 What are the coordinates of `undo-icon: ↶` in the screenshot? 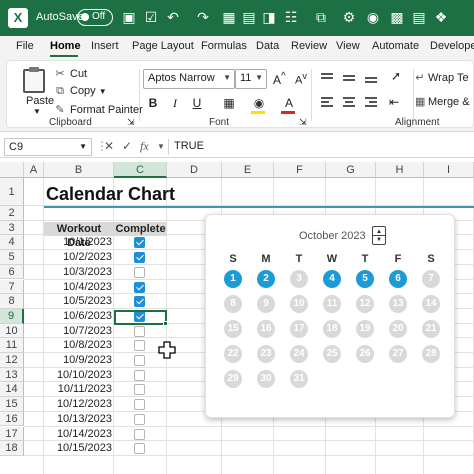 It's located at (173, 17).